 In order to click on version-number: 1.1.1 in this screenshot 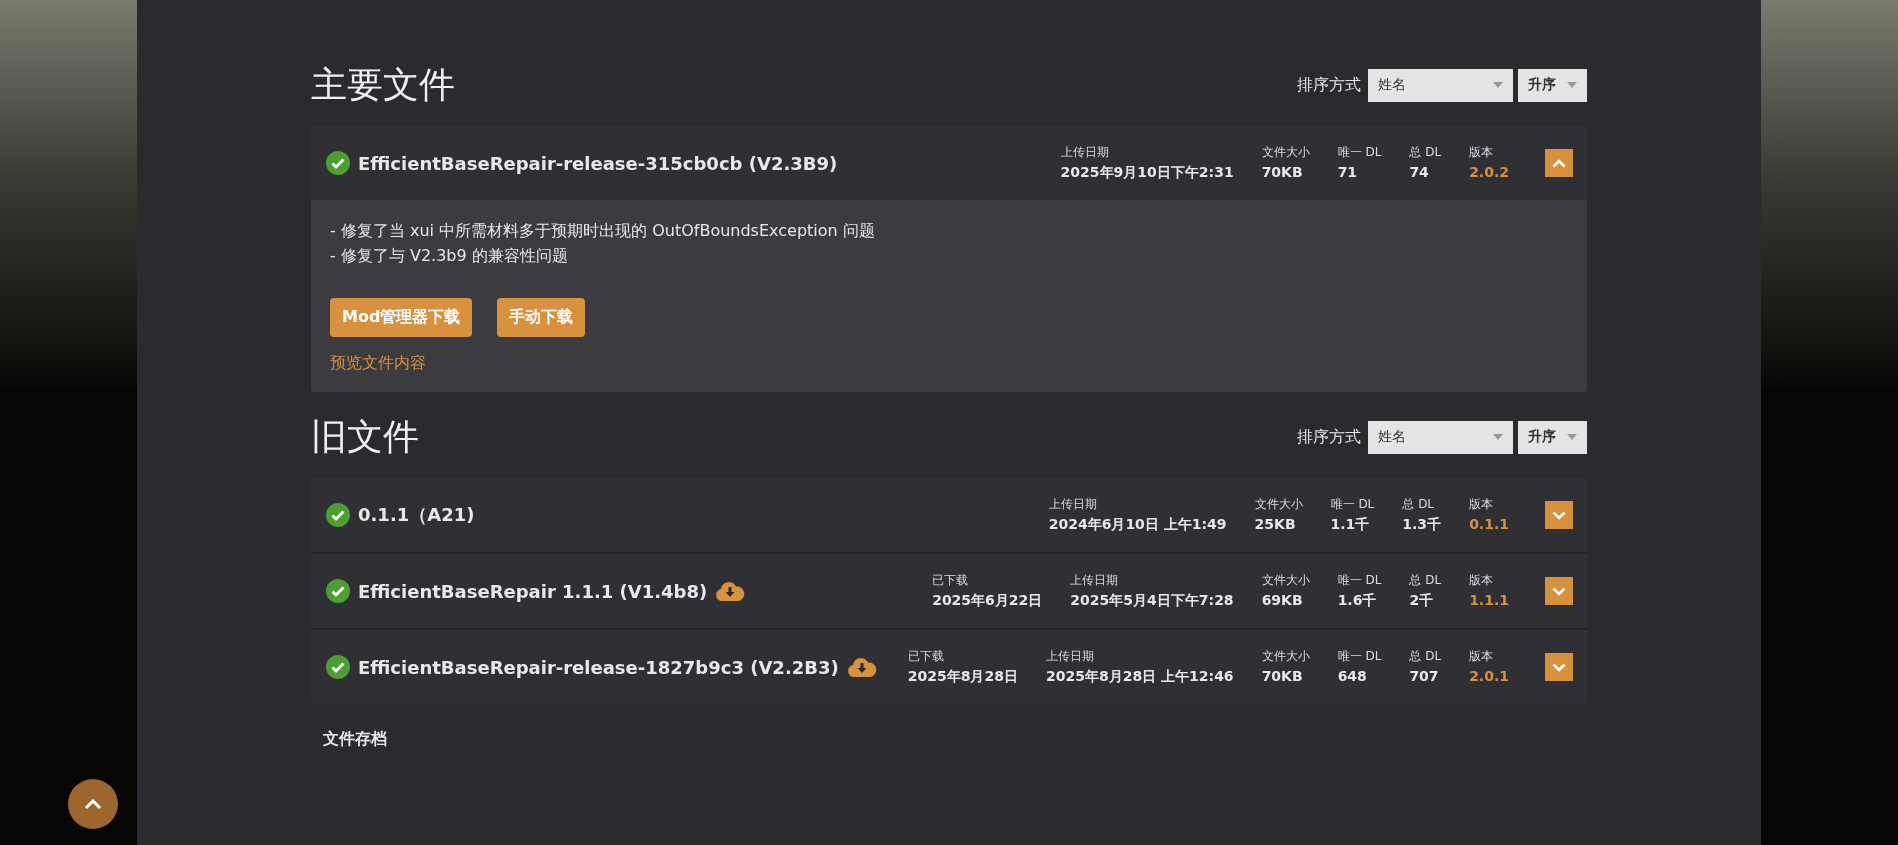, I will do `click(1489, 600)`.